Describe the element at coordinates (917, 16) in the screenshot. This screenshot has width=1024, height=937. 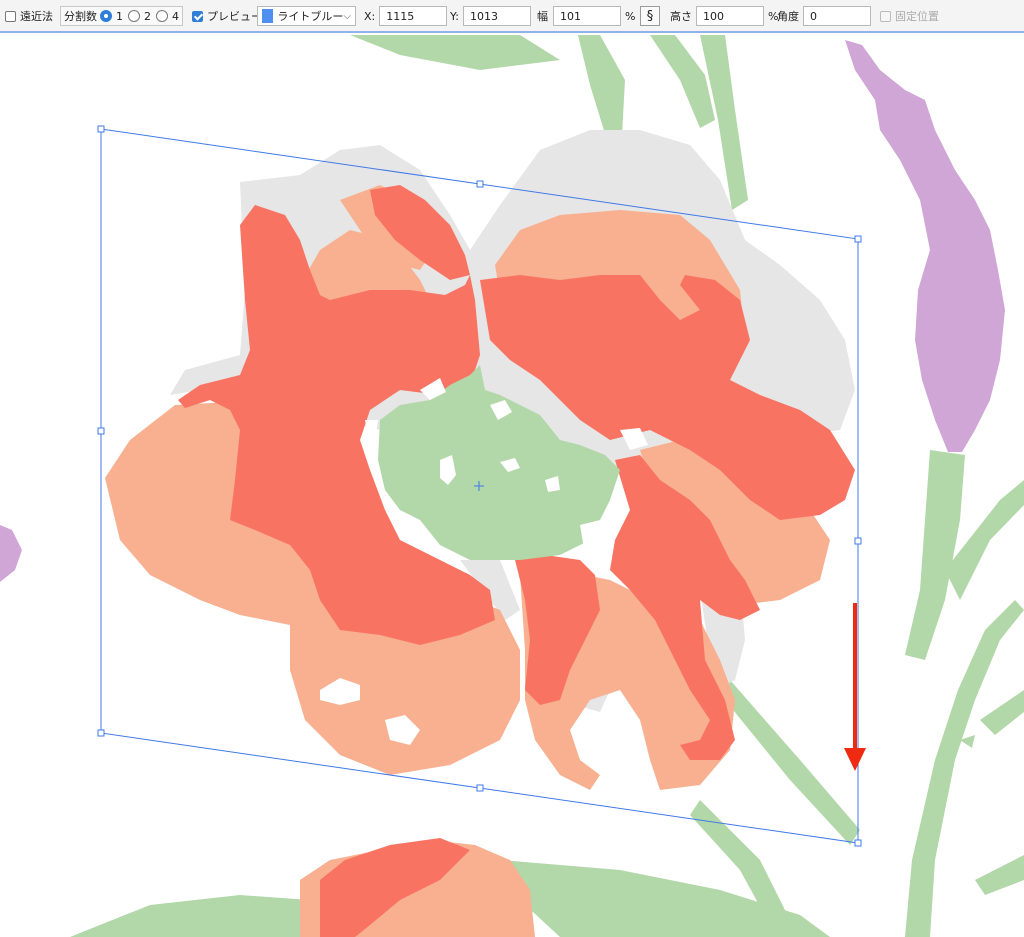
I see `fixed-position-label: 固定位置` at that location.